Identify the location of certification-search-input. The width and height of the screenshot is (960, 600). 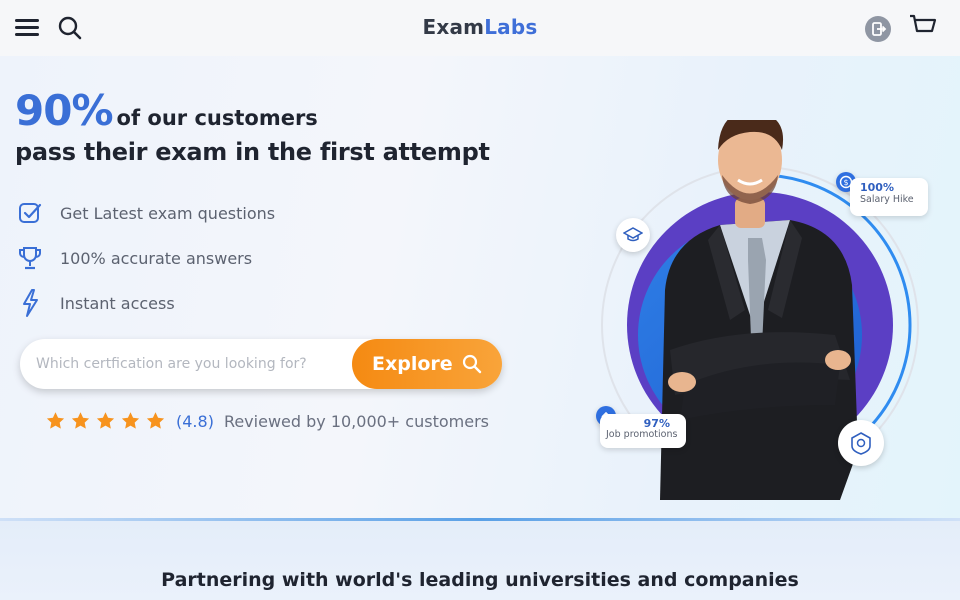
(195, 364).